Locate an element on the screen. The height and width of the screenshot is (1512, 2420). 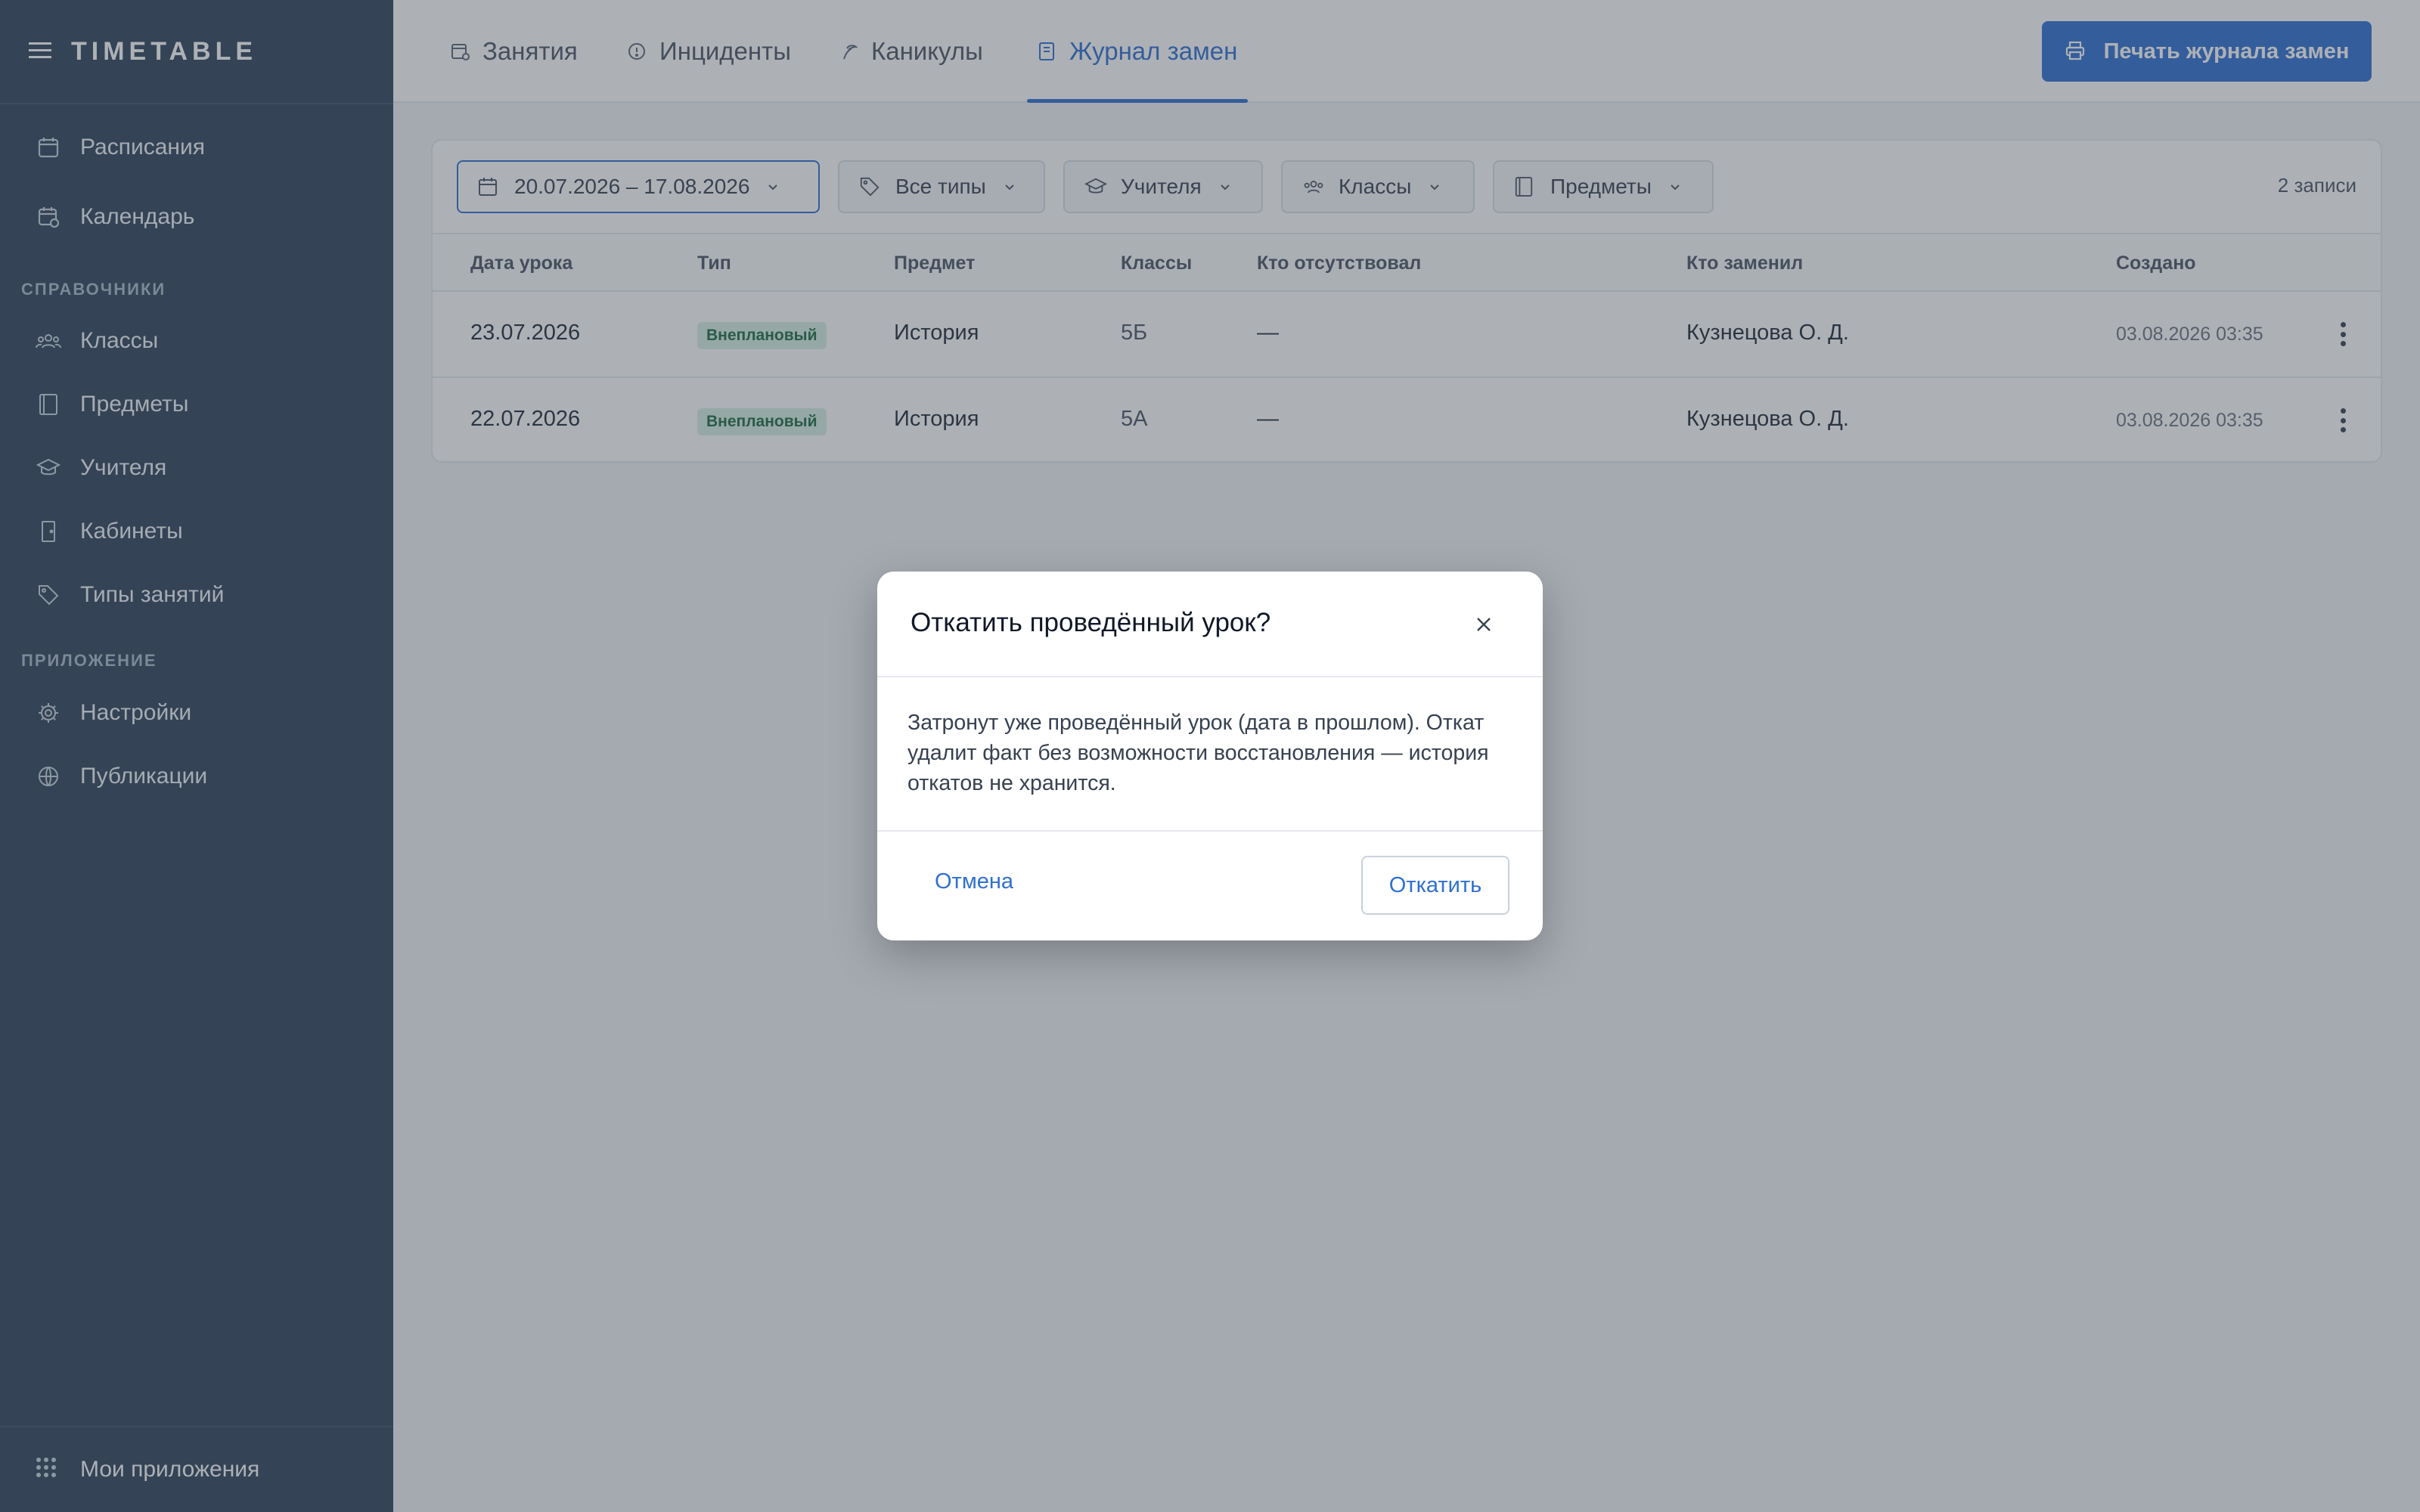
cancel-button: Отмена is located at coordinates (974, 881).